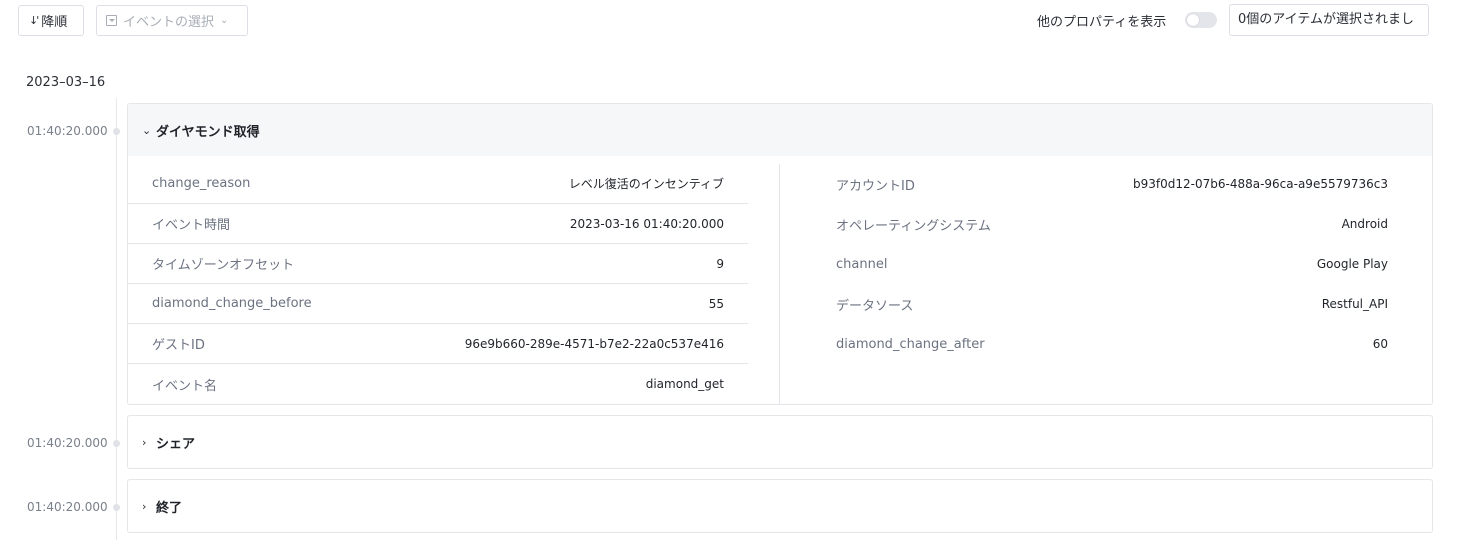 This screenshot has width=1464, height=540. Describe the element at coordinates (169, 22) in the screenshot. I see `event-select-placeholder: イベントの選択` at that location.